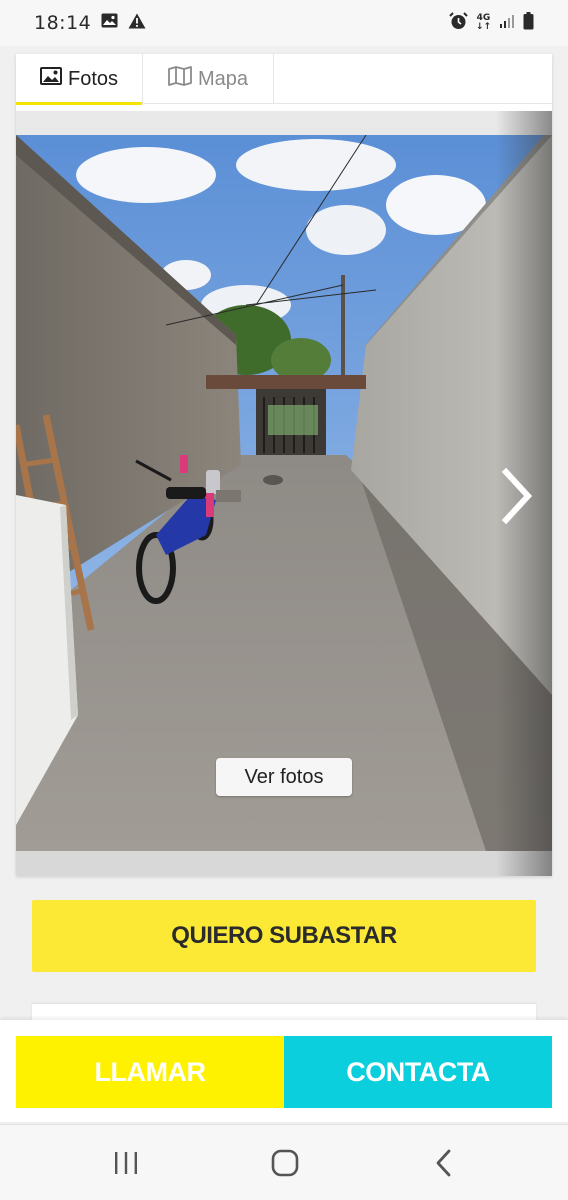  Describe the element at coordinates (223, 78) in the screenshot. I see `tab-mapa-label: Mapa` at that location.